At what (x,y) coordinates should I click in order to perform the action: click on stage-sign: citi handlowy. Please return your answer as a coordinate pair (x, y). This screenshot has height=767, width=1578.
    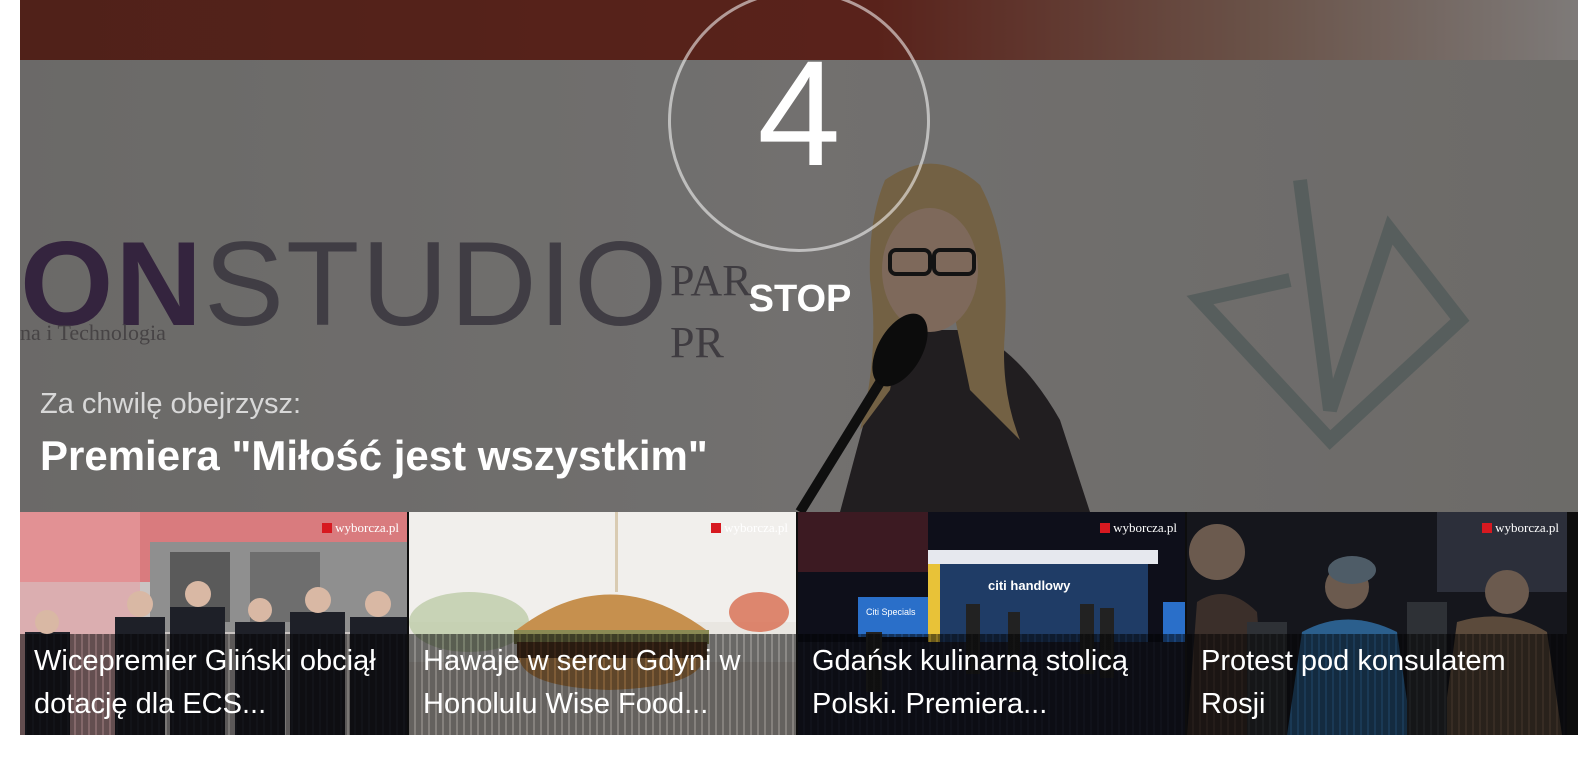
    Looking at the image, I should click on (1029, 585).